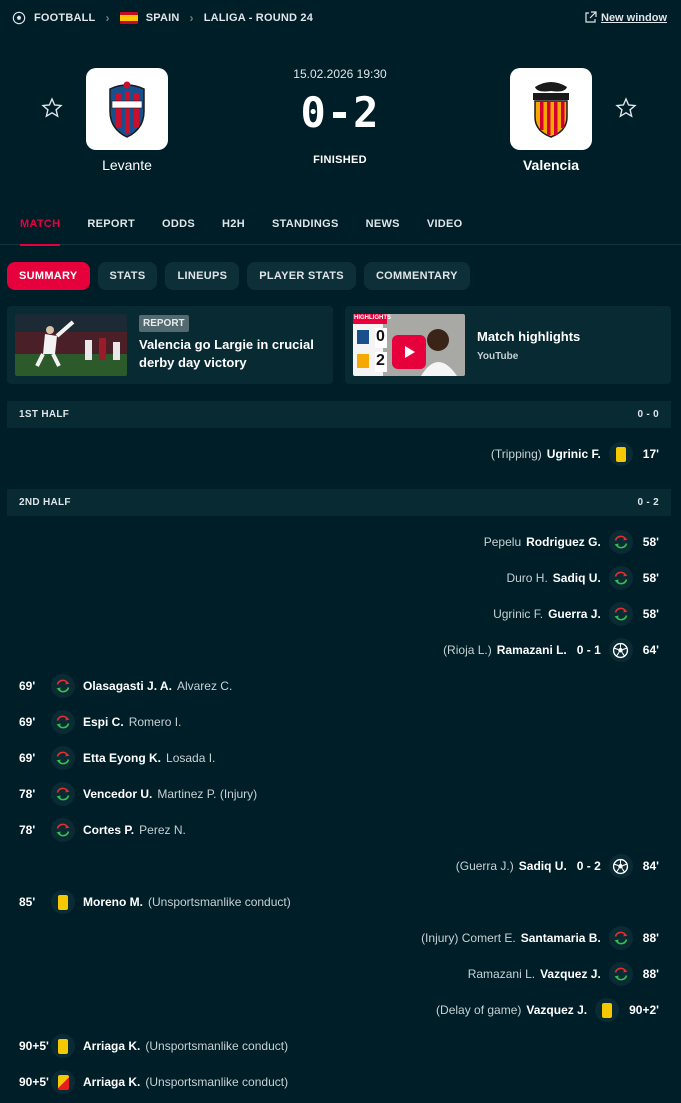 The image size is (681, 1103). I want to click on incident-minute: 90+2', so click(644, 1010).